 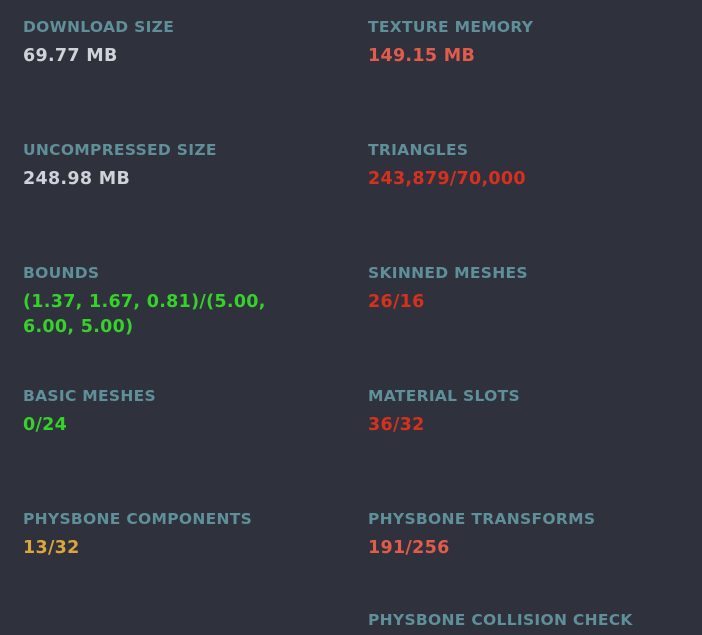 I want to click on stat-label: PHYSBONE TRANSFORMS, so click(x=482, y=519).